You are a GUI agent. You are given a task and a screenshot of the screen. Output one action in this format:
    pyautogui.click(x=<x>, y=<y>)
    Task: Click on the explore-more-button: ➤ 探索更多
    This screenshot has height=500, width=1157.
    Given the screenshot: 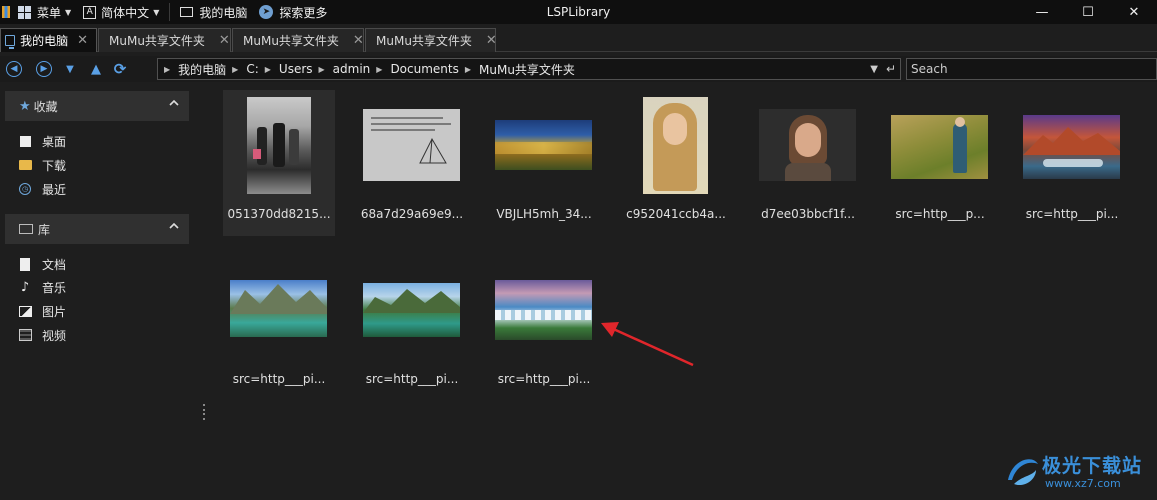 What is the action you would take?
    pyautogui.click(x=293, y=12)
    